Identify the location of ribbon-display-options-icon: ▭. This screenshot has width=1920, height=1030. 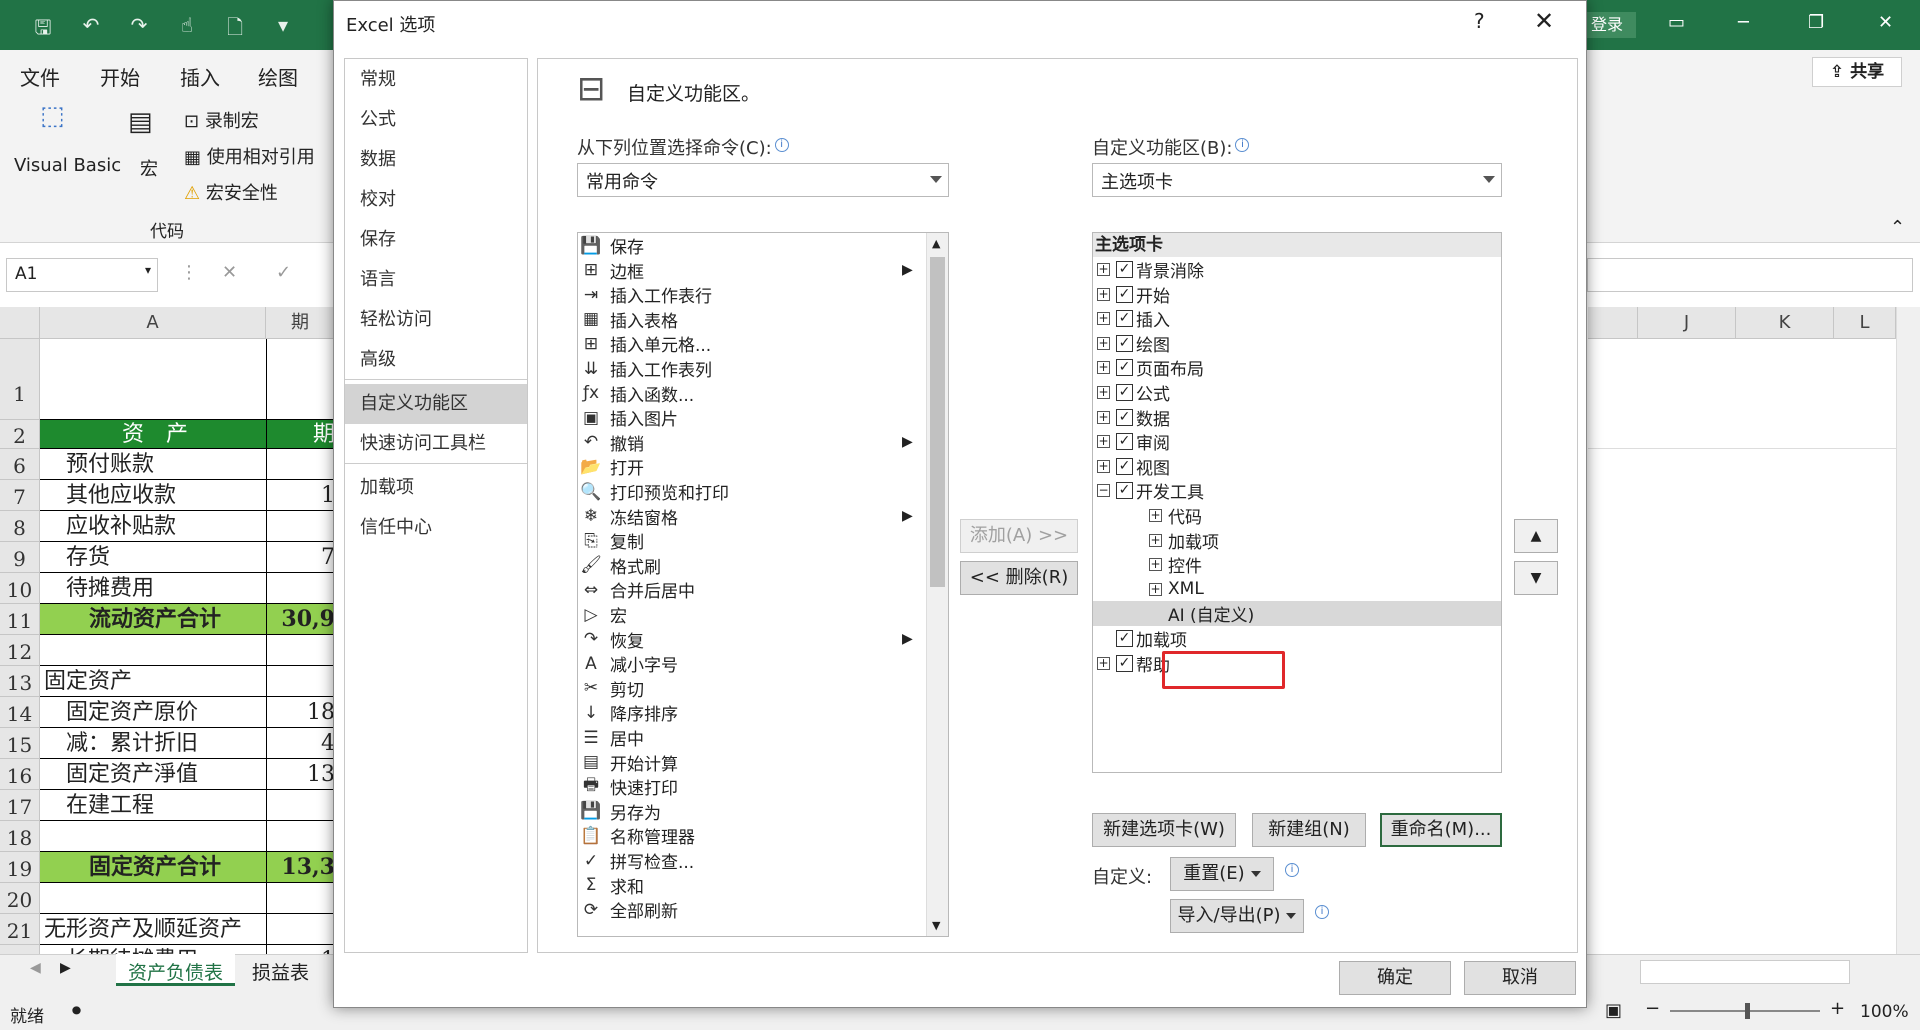
(1676, 22).